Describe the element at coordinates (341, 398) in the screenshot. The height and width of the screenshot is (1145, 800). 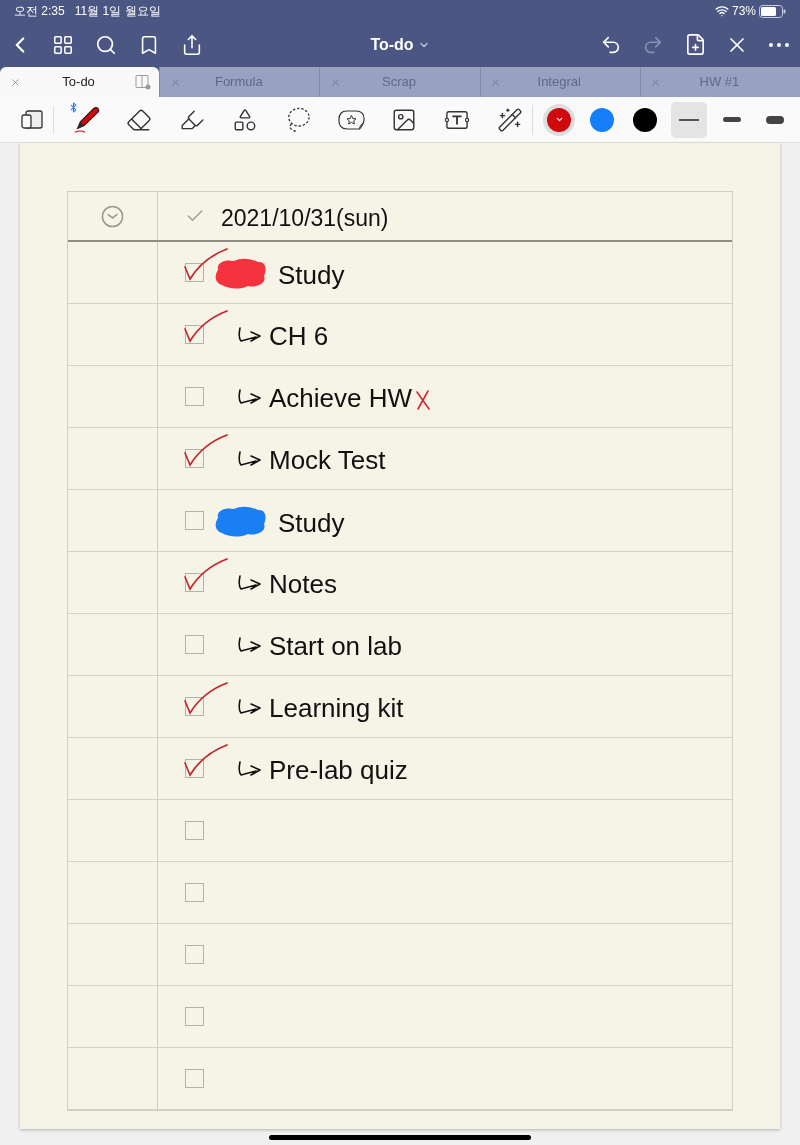
I see `task-text: Achieve HW` at that location.